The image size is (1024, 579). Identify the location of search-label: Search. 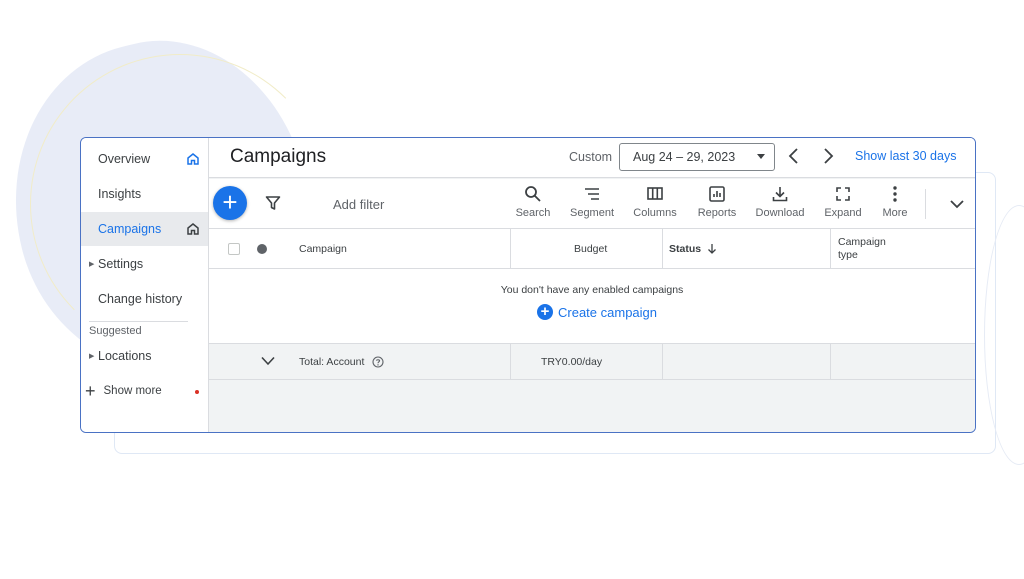
(533, 213).